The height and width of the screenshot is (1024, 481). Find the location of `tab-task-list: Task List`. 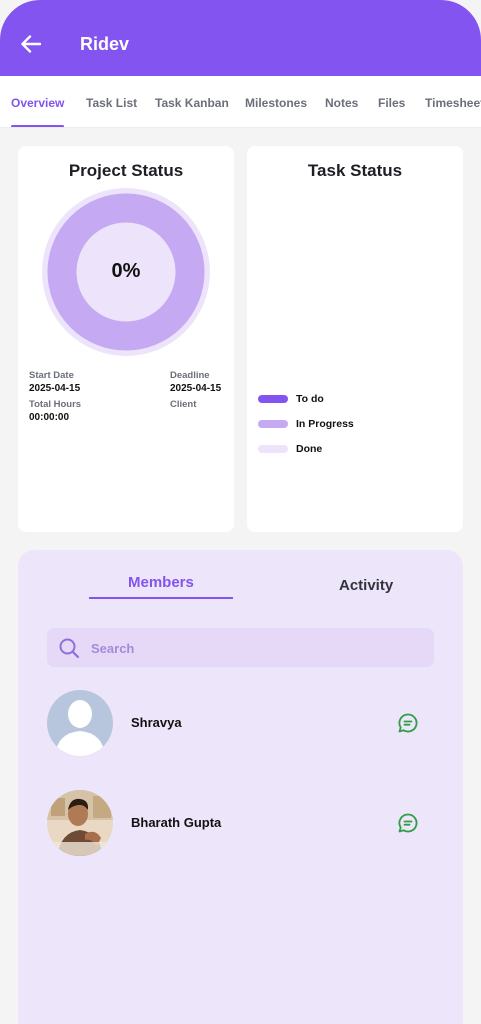

tab-task-list: Task List is located at coordinates (111, 103).